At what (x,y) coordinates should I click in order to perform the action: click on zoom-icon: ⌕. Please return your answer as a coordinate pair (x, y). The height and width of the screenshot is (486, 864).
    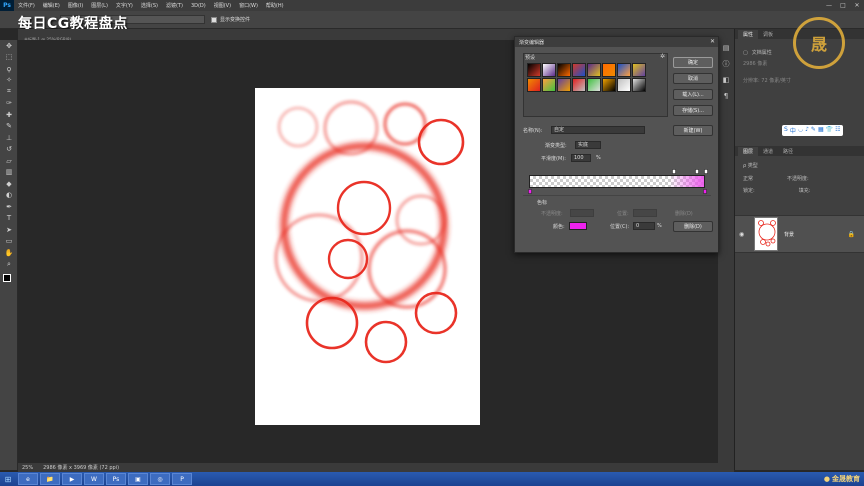
    Looking at the image, I should click on (9, 265).